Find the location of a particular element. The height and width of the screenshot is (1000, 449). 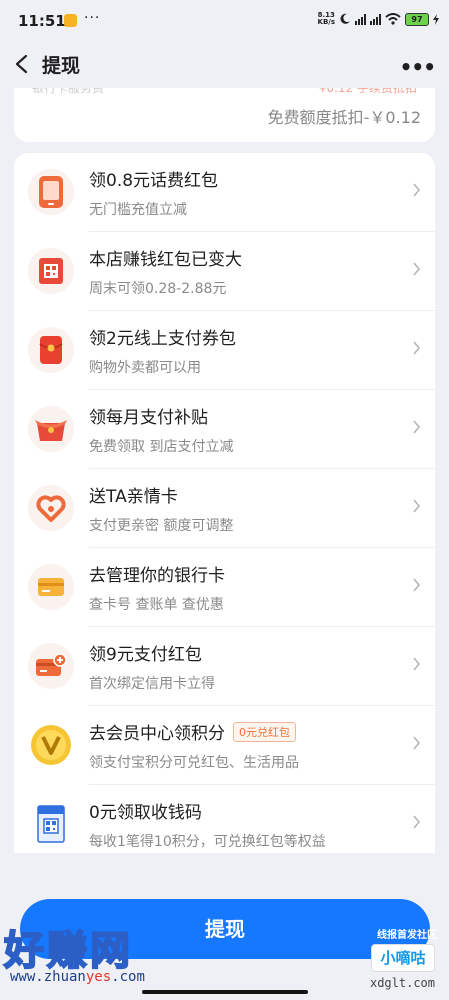

list-item-phone-credit: 领0.8元话费红包 无门槛充值立减 is located at coordinates (224, 192).